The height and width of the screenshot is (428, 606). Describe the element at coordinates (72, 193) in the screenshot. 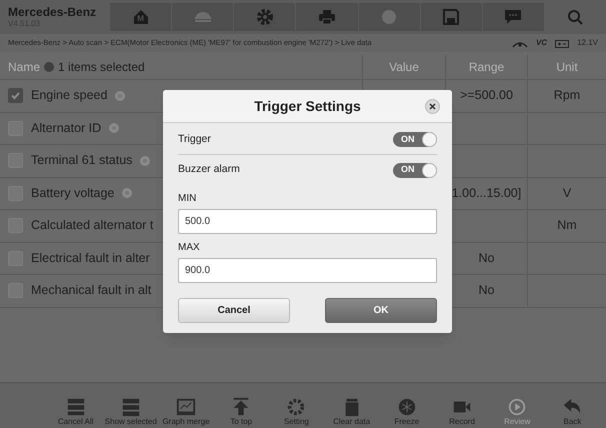

I see `parameter-name: Battery voltage` at that location.